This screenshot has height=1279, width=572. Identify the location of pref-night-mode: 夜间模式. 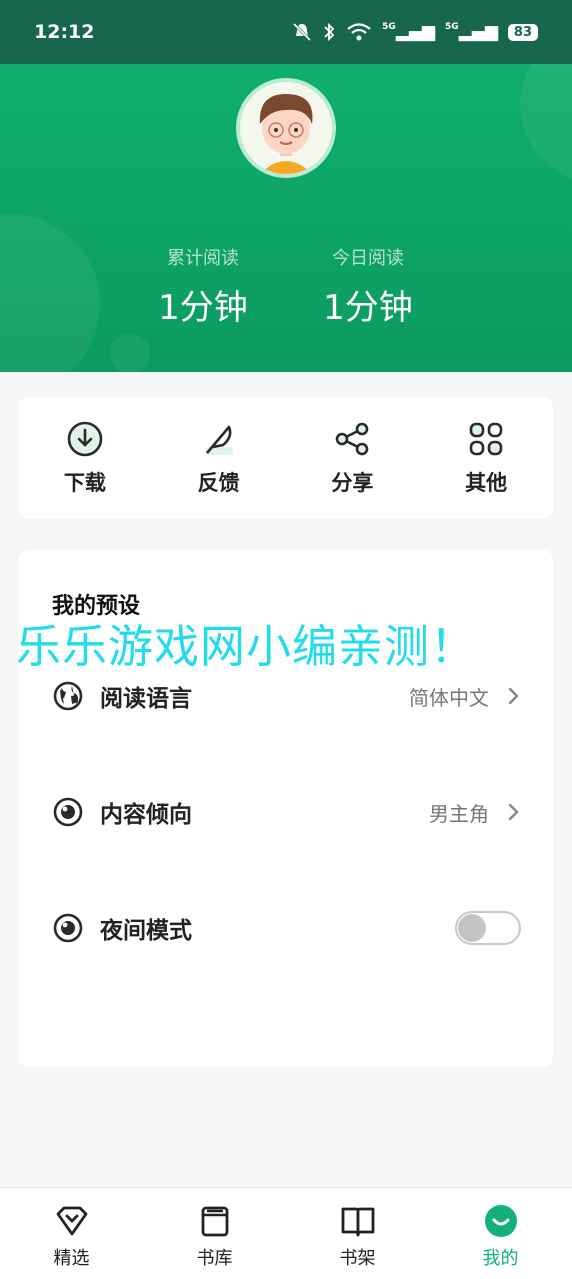
(285, 928).